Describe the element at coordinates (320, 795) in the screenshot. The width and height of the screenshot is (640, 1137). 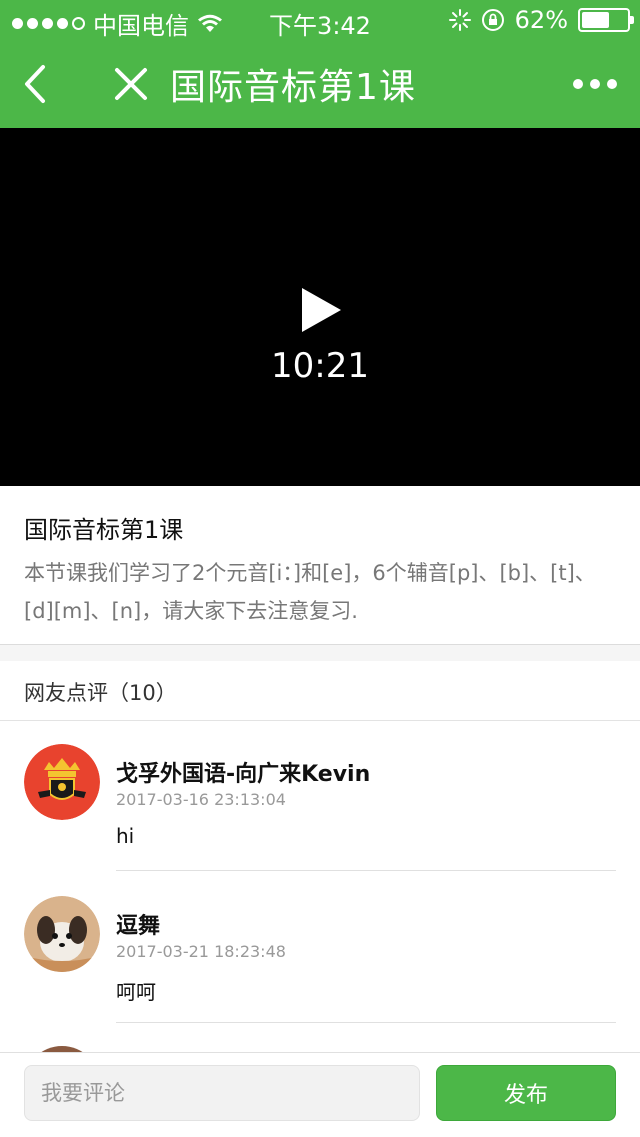
I see `comment-item: 戈孚外国语-向广来Kevin 2017-03-16 23:13:04 hi` at that location.